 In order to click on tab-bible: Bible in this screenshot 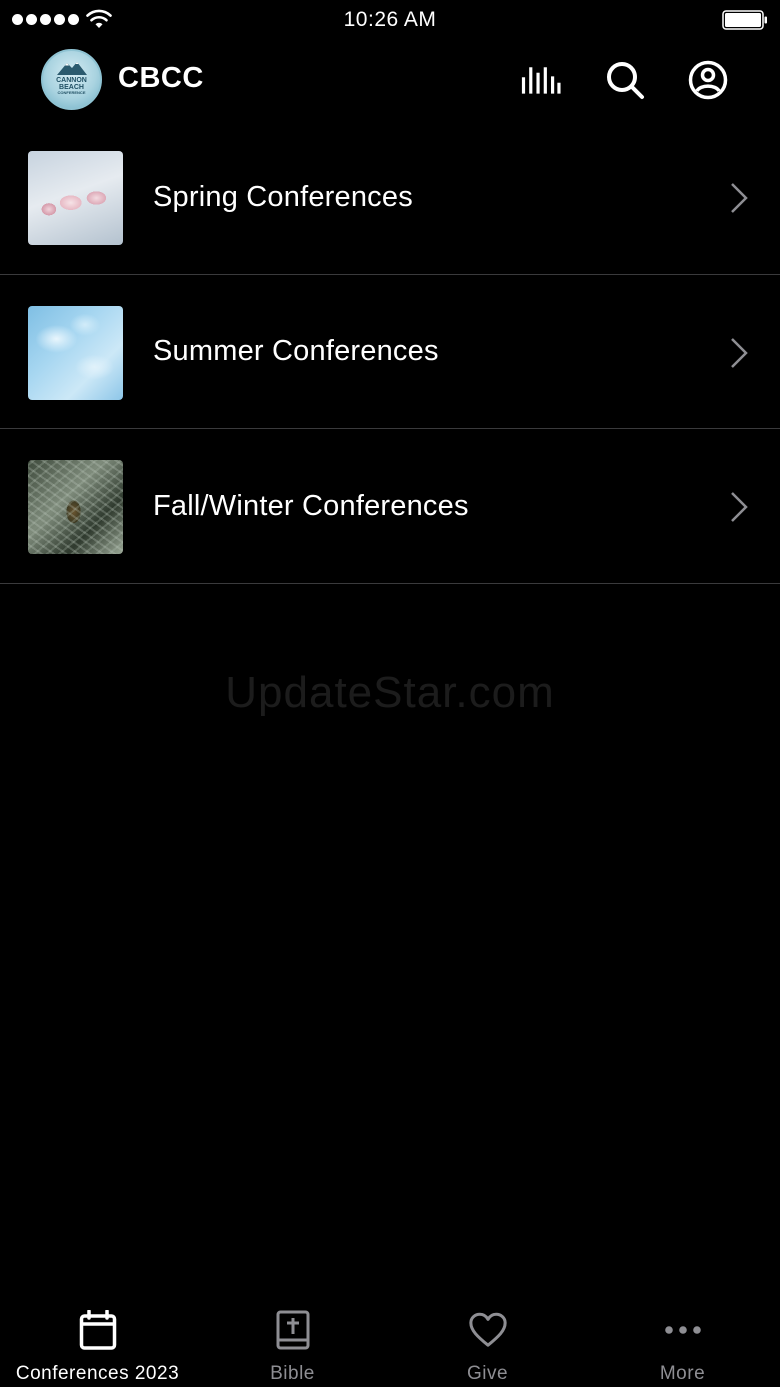, I will do `click(292, 1339)`.